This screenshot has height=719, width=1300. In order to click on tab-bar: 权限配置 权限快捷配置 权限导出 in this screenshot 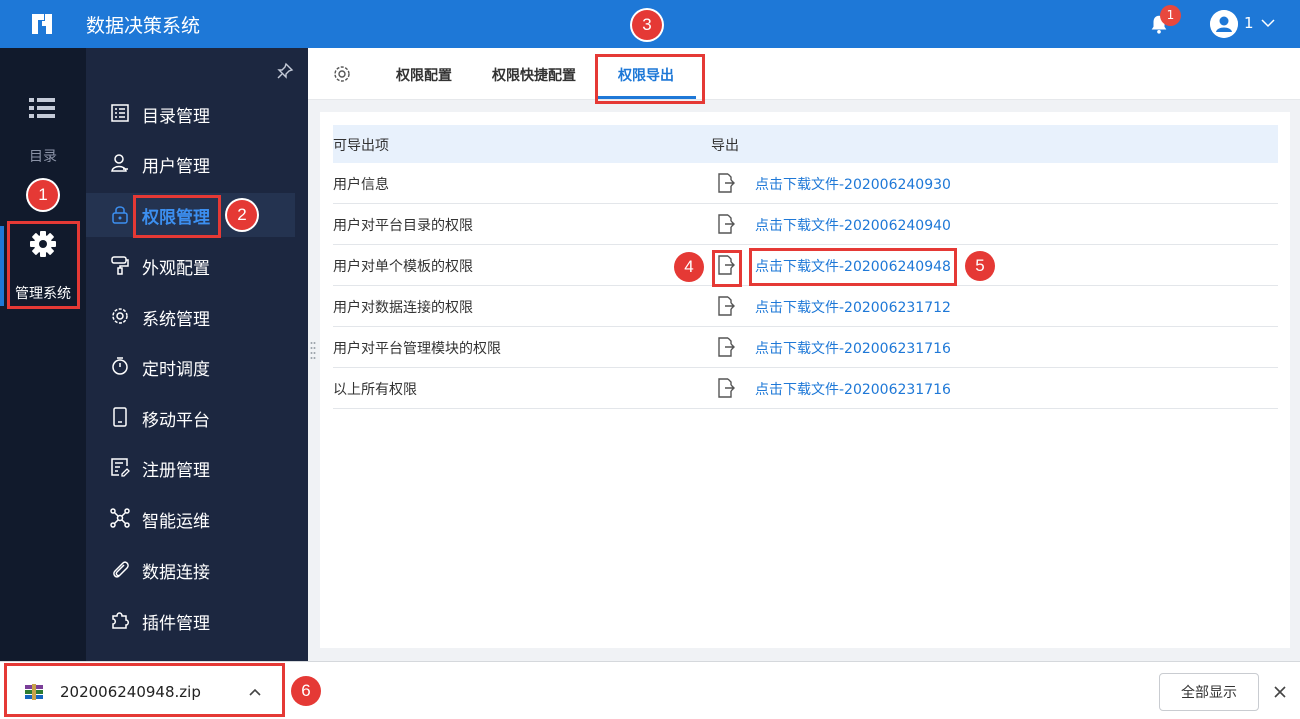, I will do `click(804, 74)`.